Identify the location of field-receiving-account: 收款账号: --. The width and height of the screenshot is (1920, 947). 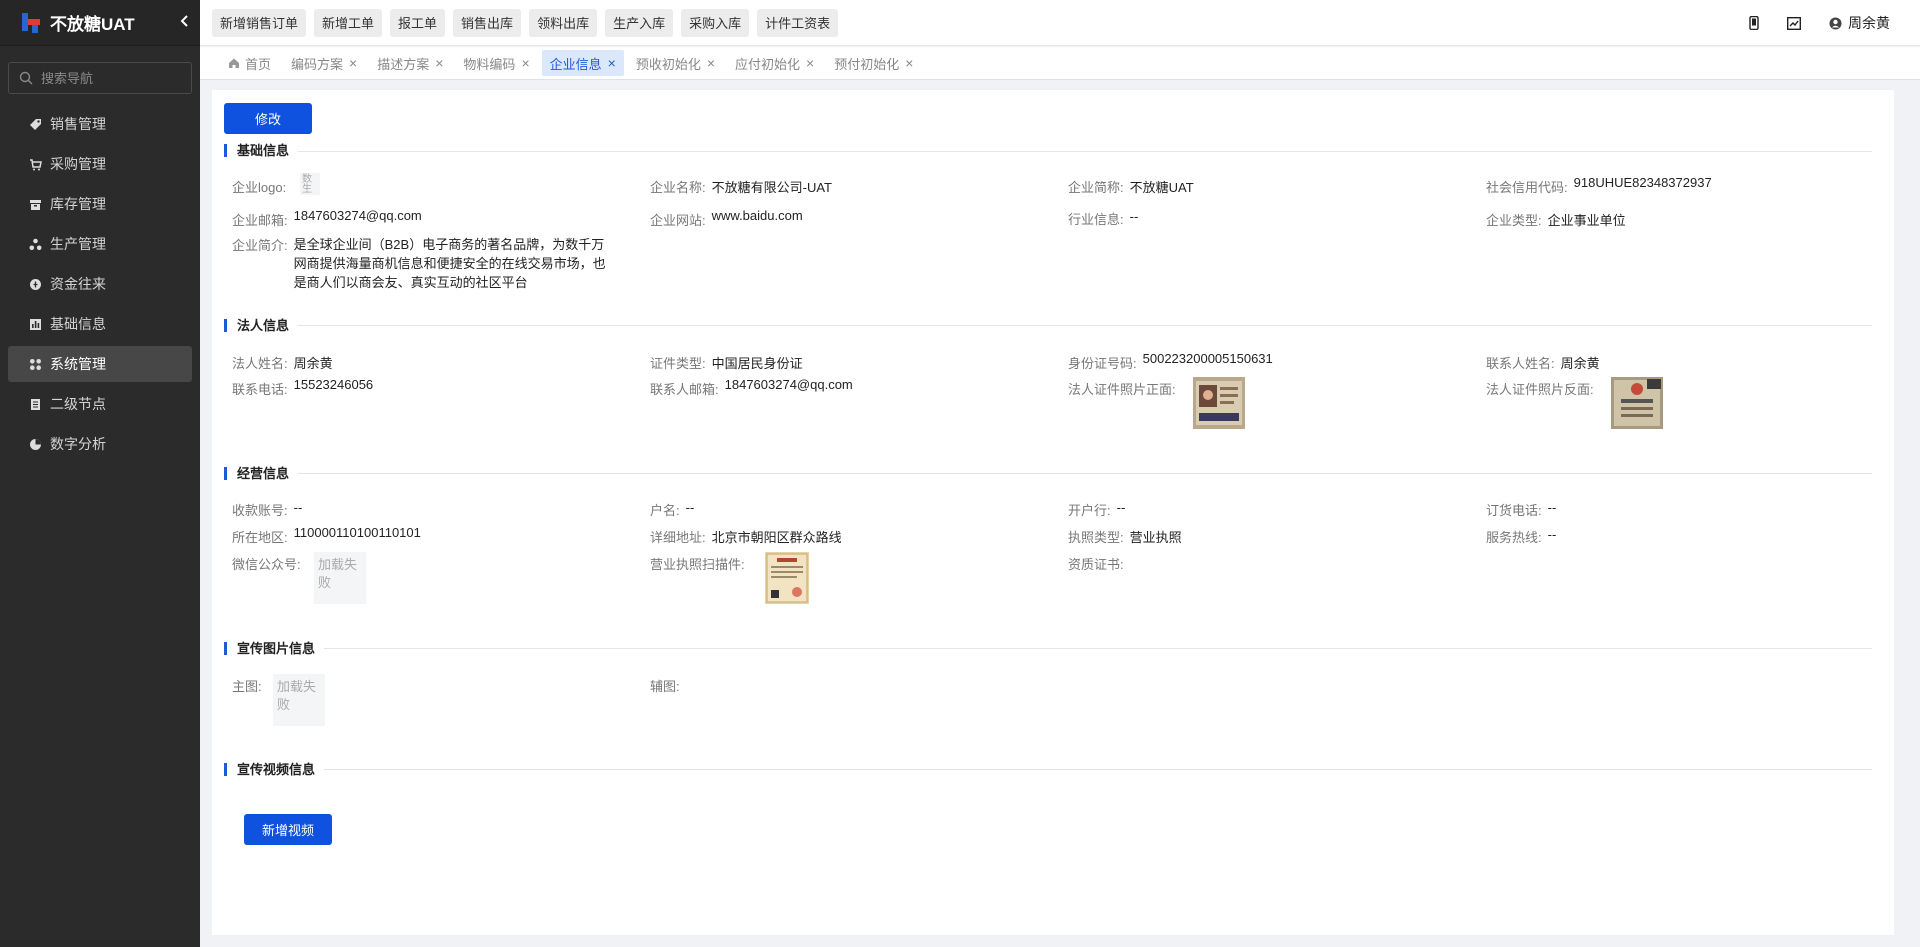
(267, 509).